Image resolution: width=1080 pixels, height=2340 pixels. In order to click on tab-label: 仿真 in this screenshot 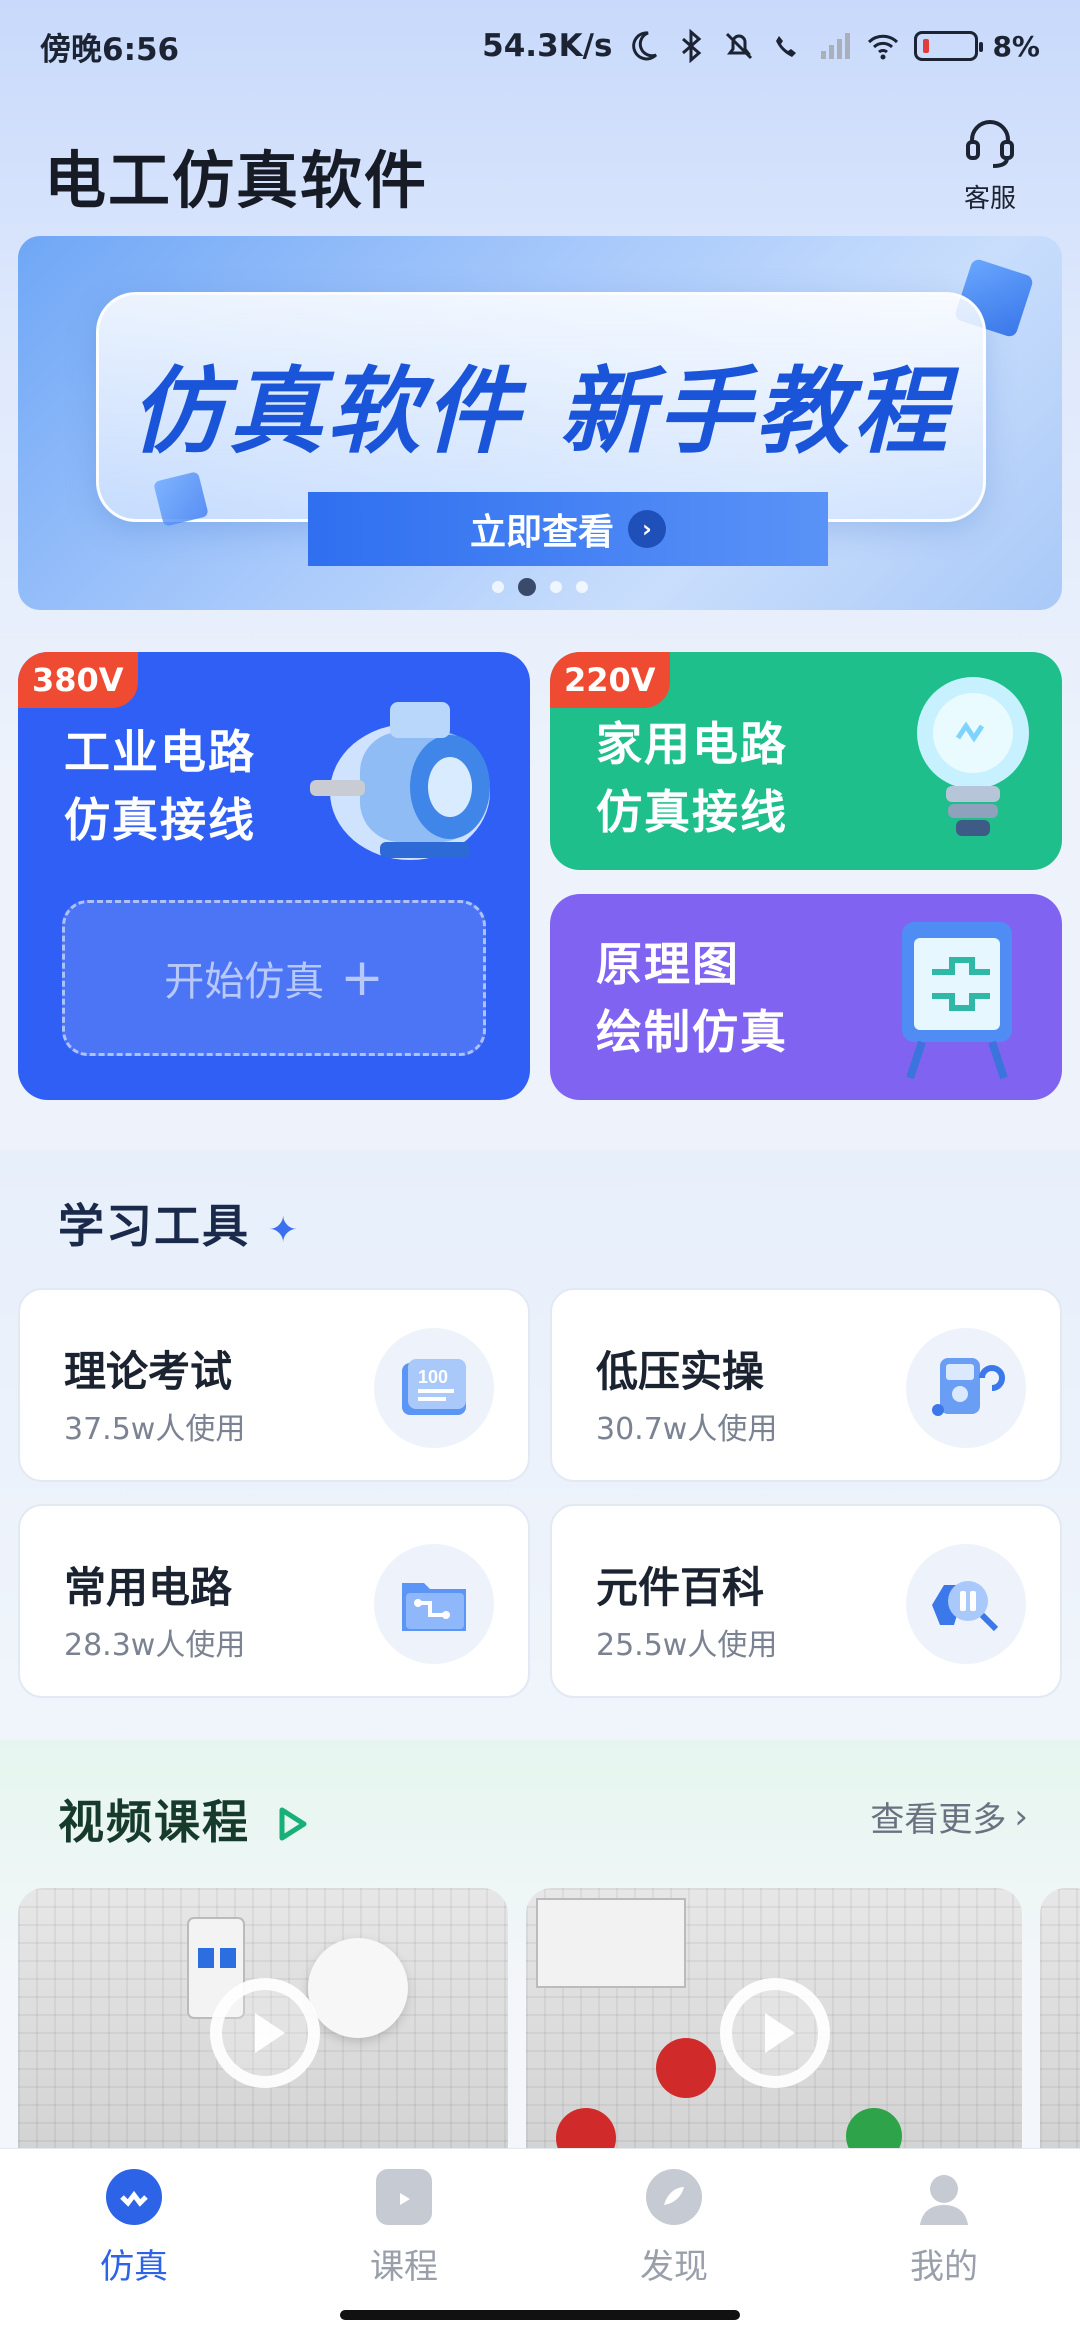, I will do `click(134, 2267)`.